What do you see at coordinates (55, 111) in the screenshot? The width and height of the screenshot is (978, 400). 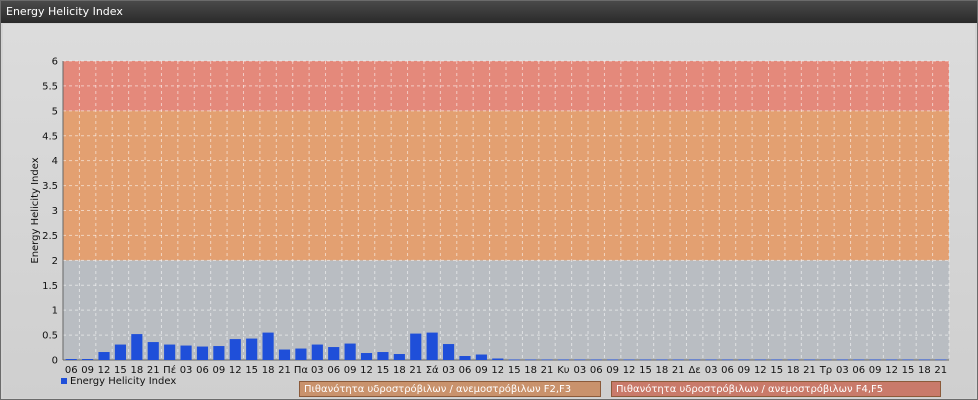 I see `y-tick-label-10: 5` at bounding box center [55, 111].